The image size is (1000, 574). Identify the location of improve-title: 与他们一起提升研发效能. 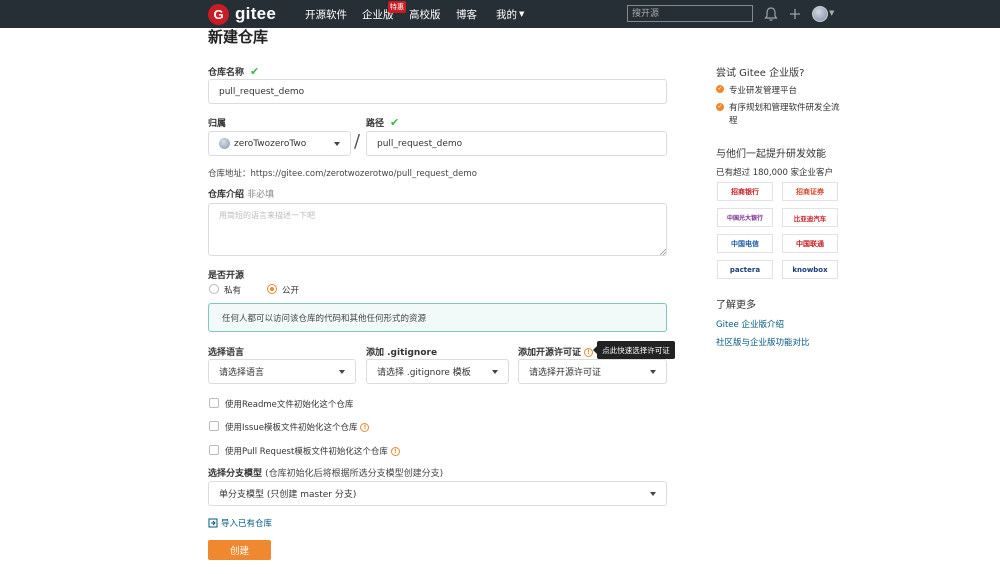
(771, 154).